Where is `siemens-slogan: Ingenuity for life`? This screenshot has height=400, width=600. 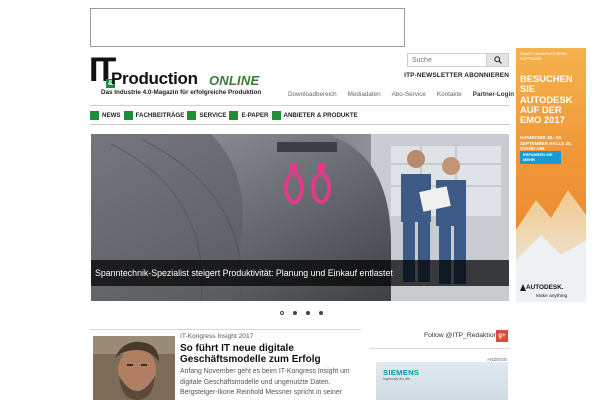
siemens-slogan: Ingenuity for life is located at coordinates (396, 379).